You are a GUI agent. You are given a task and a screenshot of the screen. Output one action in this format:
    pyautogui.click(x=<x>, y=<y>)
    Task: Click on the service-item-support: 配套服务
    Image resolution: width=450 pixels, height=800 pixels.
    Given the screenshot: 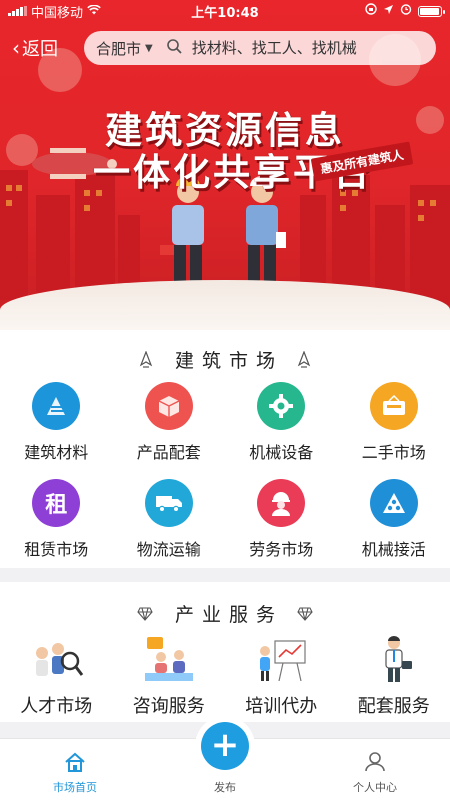 What is the action you would take?
    pyautogui.click(x=394, y=676)
    